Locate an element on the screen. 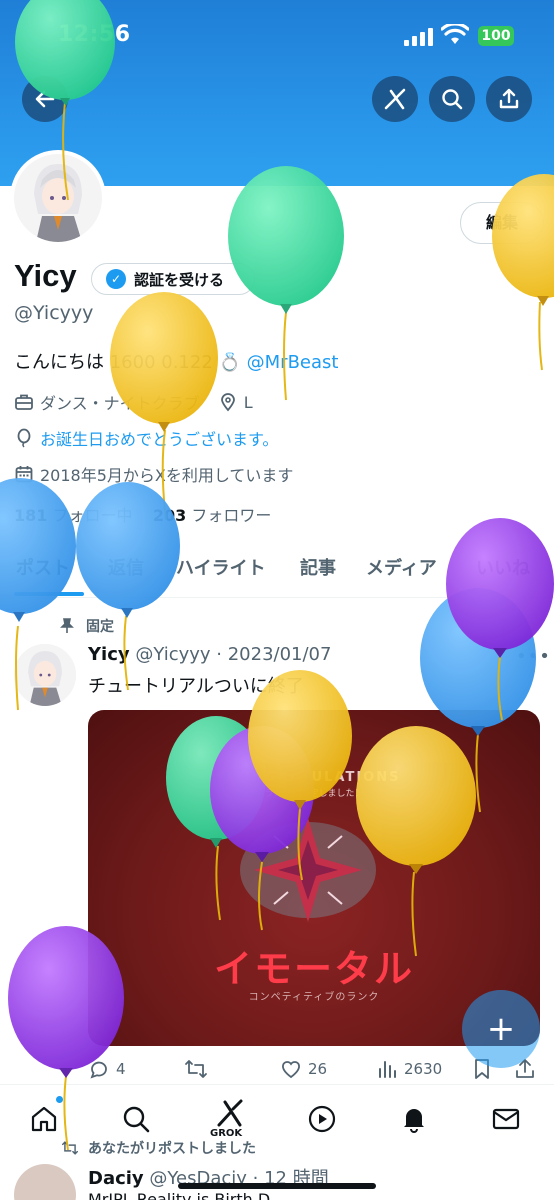  status-bar: 12:56 100 is located at coordinates (277, 37).